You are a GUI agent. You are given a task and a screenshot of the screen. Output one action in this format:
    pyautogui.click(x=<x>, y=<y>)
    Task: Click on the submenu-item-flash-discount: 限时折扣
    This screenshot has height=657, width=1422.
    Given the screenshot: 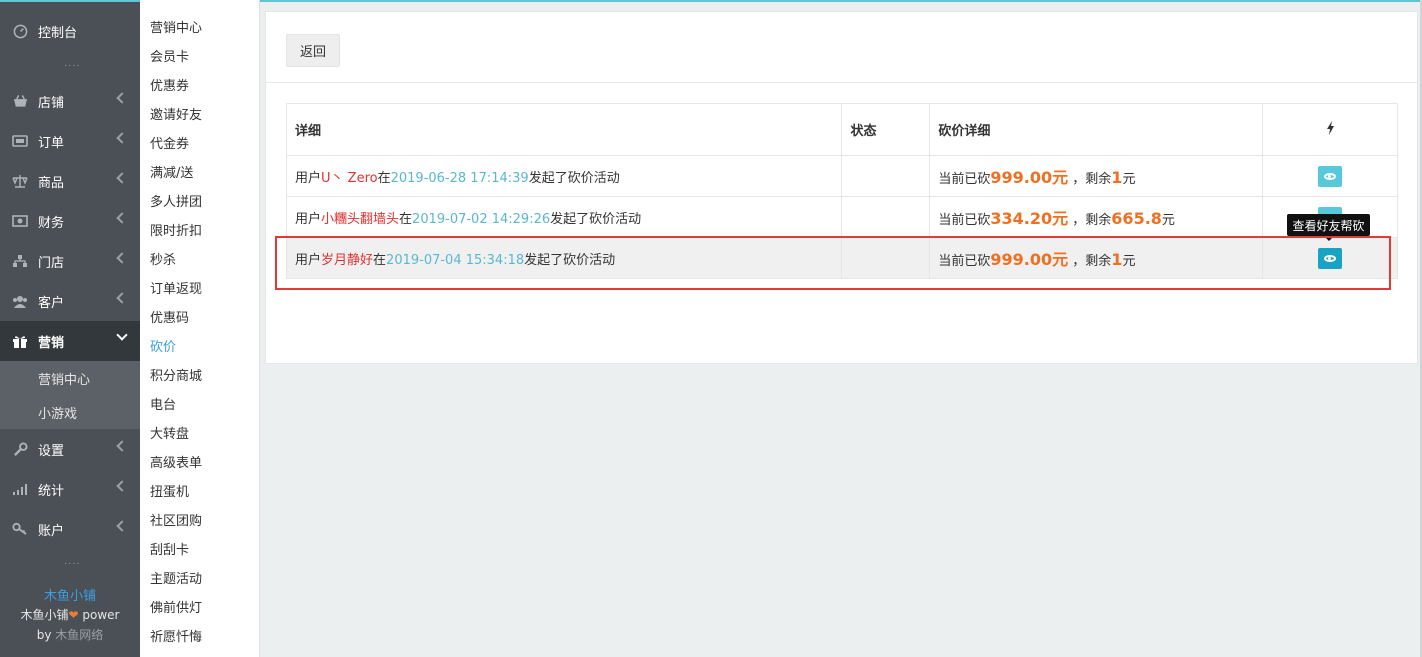 What is the action you would take?
    pyautogui.click(x=176, y=229)
    